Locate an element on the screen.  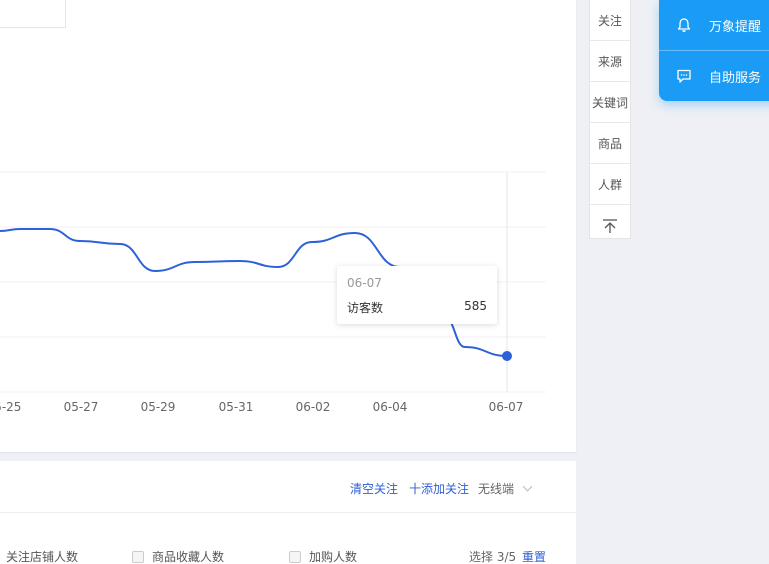
x-tick-label: 06-07 is located at coordinates (506, 407).